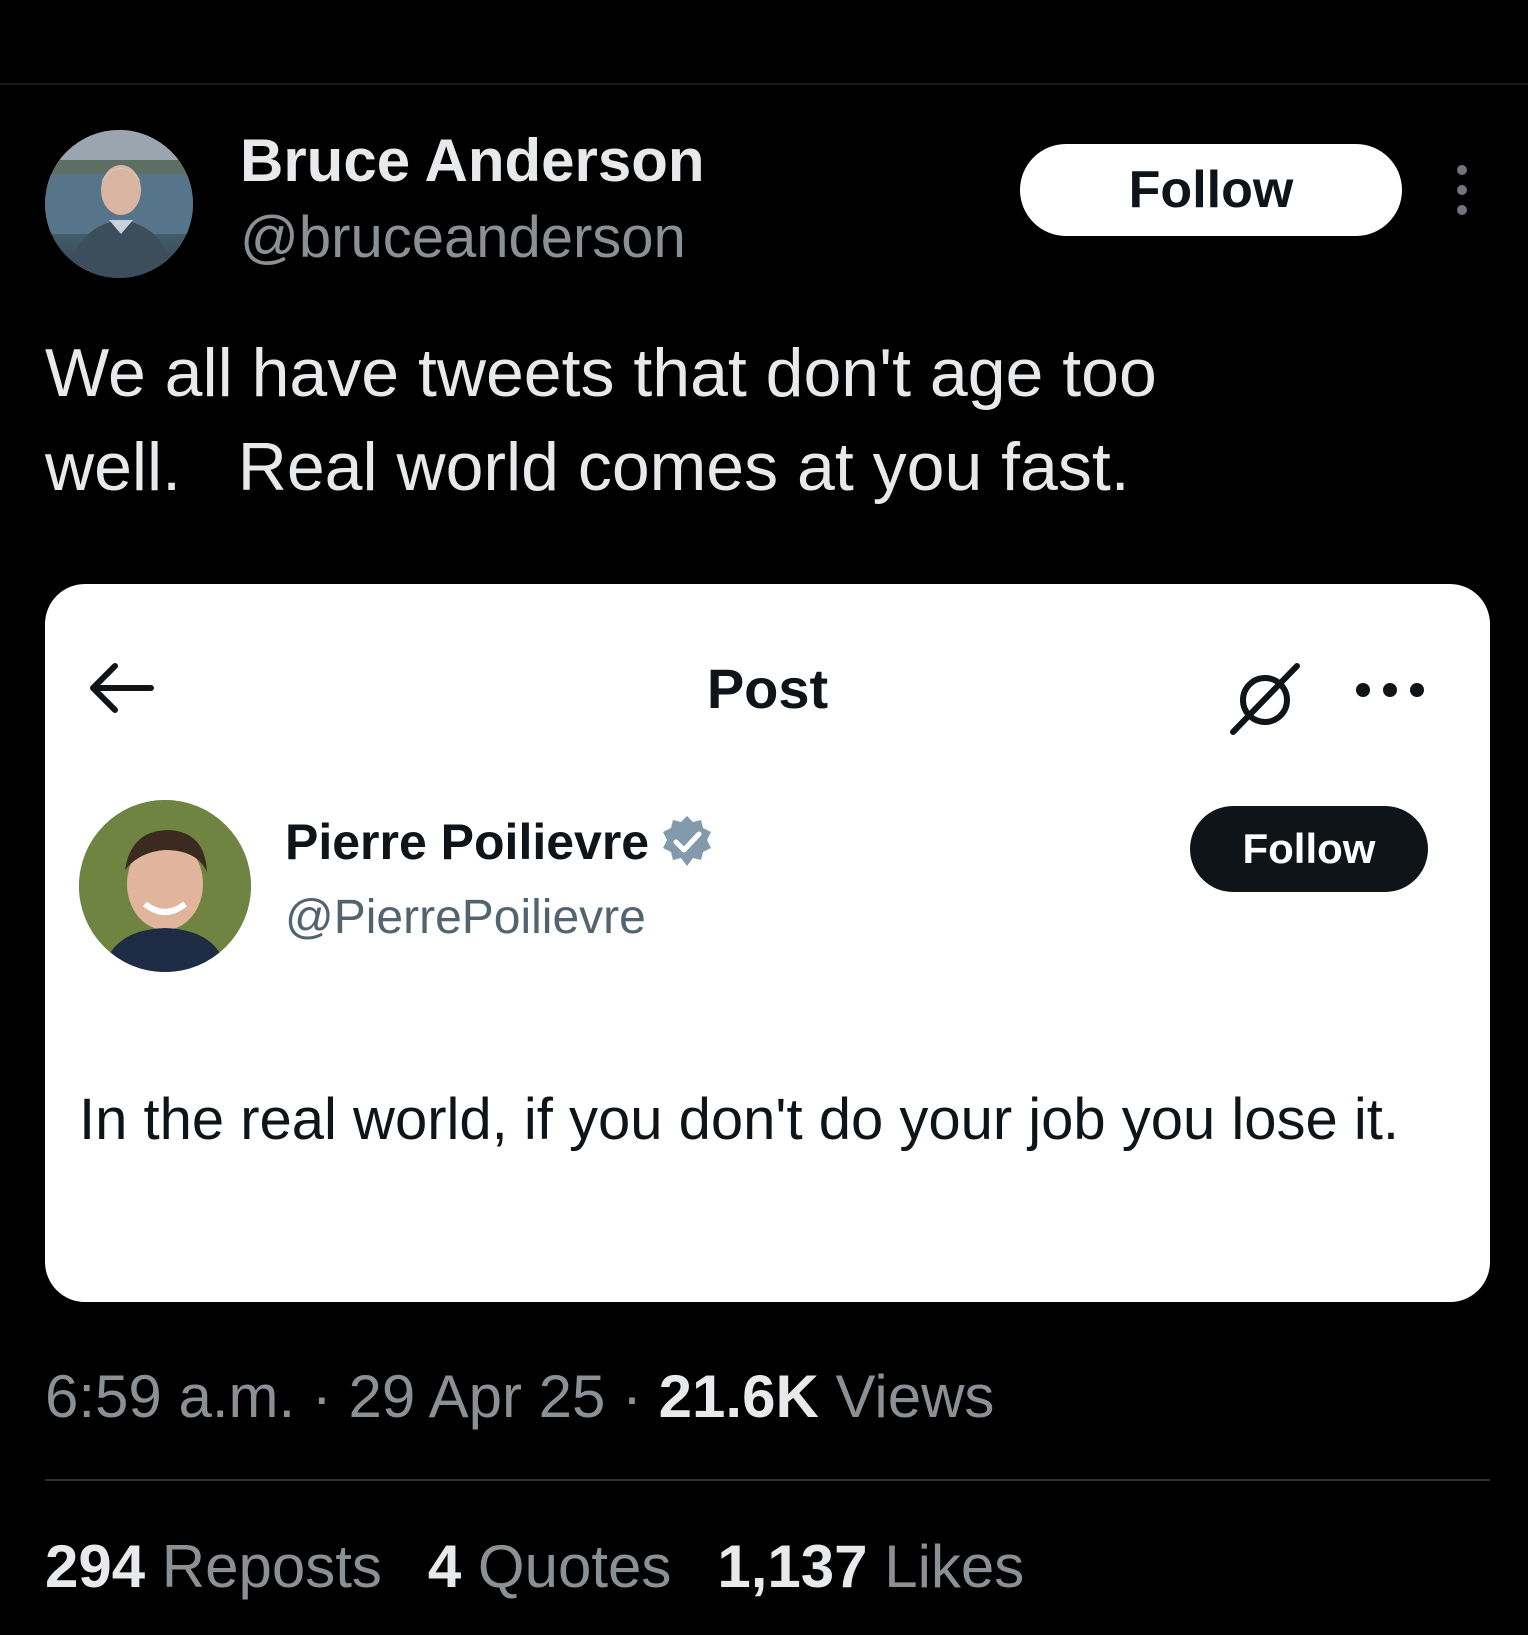 The width and height of the screenshot is (1528, 1635). I want to click on top-divider, so click(764, 84).